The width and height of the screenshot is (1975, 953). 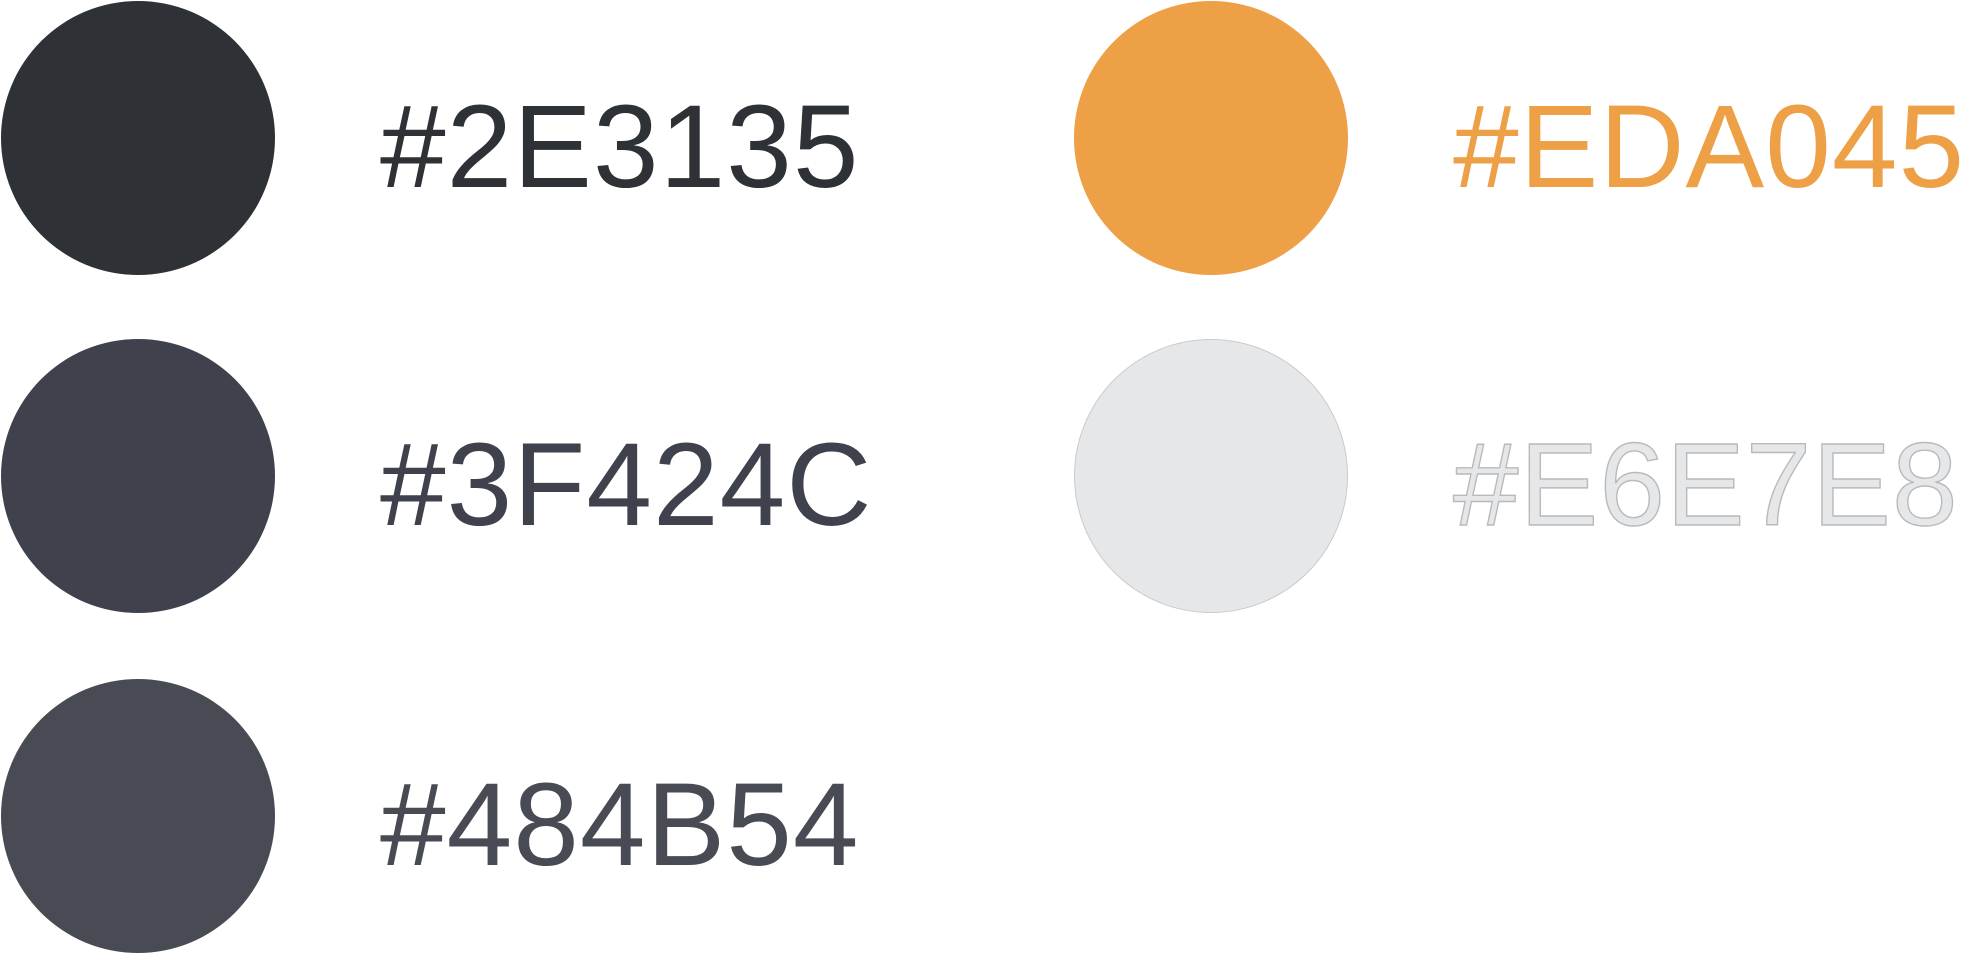 I want to click on color-swatch-circle-2e3135, so click(x=138, y=138).